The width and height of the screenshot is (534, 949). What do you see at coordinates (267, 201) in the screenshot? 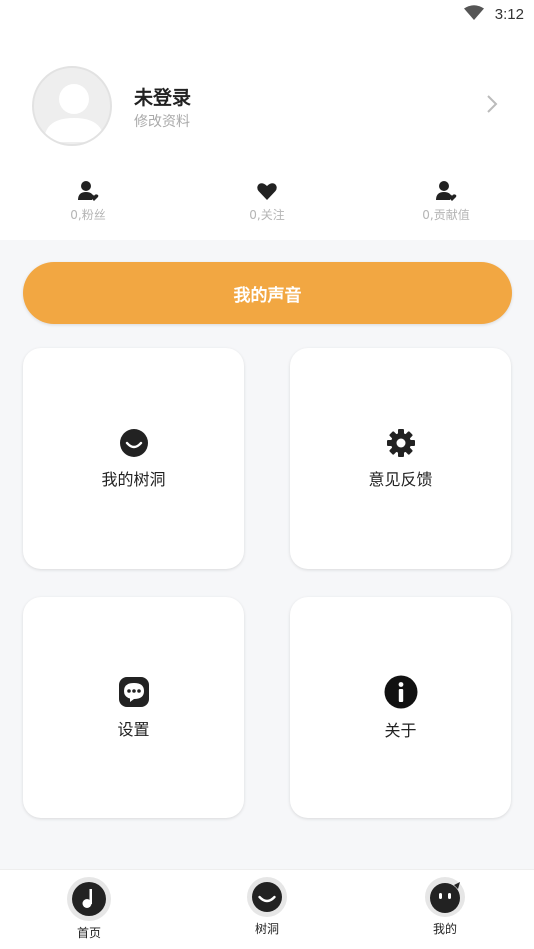
I see `stat-following: 0,关注` at bounding box center [267, 201].